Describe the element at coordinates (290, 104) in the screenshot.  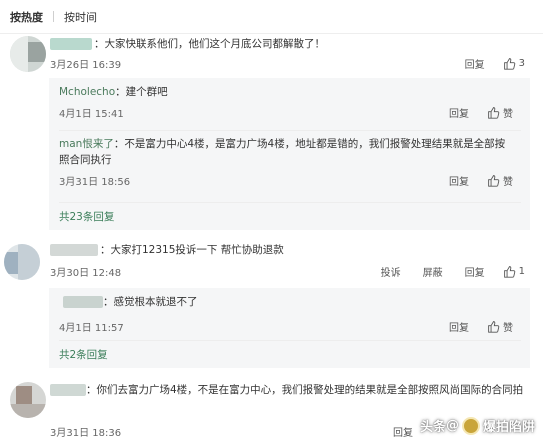
I see `reply-item: Mcholecho：建个群吧 4月1日 15:41 回复 赞` at that location.